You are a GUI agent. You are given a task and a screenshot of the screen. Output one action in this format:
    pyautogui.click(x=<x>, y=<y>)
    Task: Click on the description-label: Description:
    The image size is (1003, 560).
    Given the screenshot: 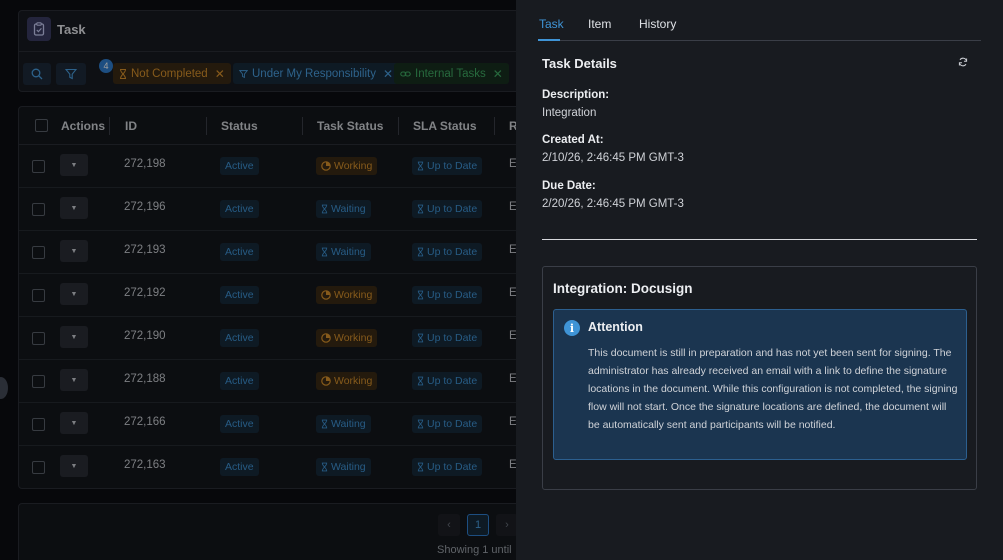 What is the action you would take?
    pyautogui.click(x=576, y=95)
    